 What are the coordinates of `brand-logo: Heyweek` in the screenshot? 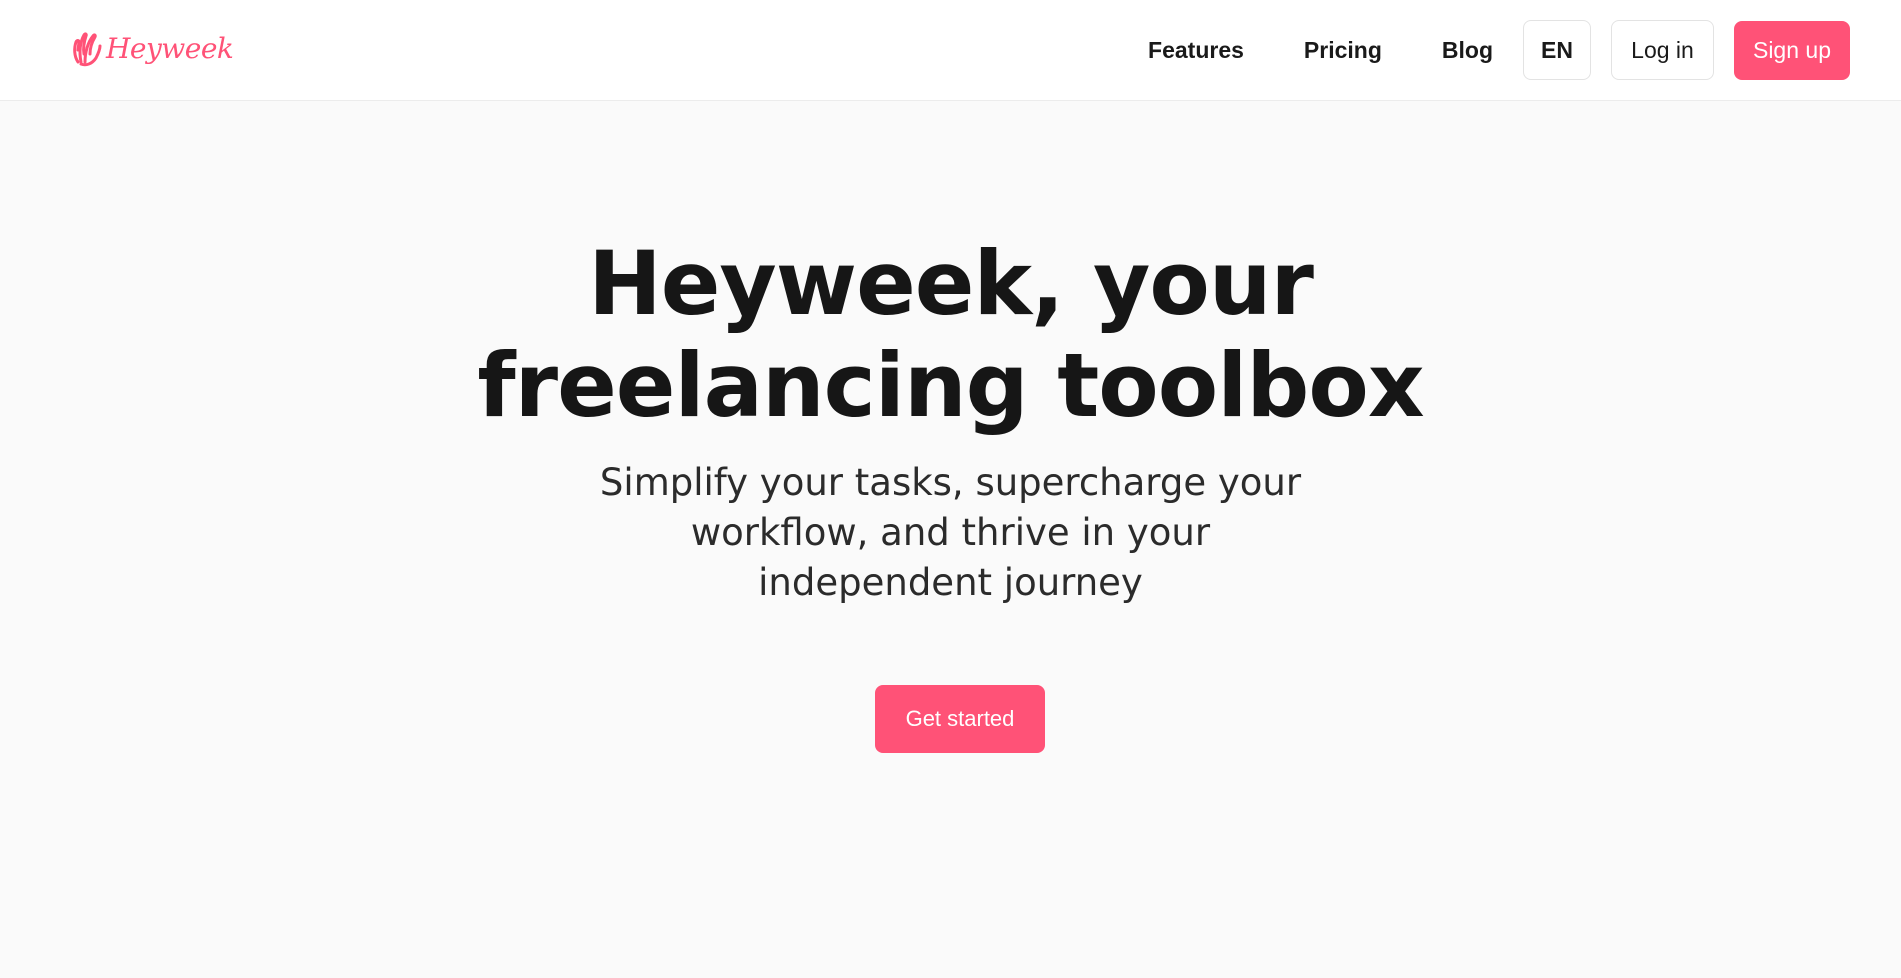 It's located at (153, 48).